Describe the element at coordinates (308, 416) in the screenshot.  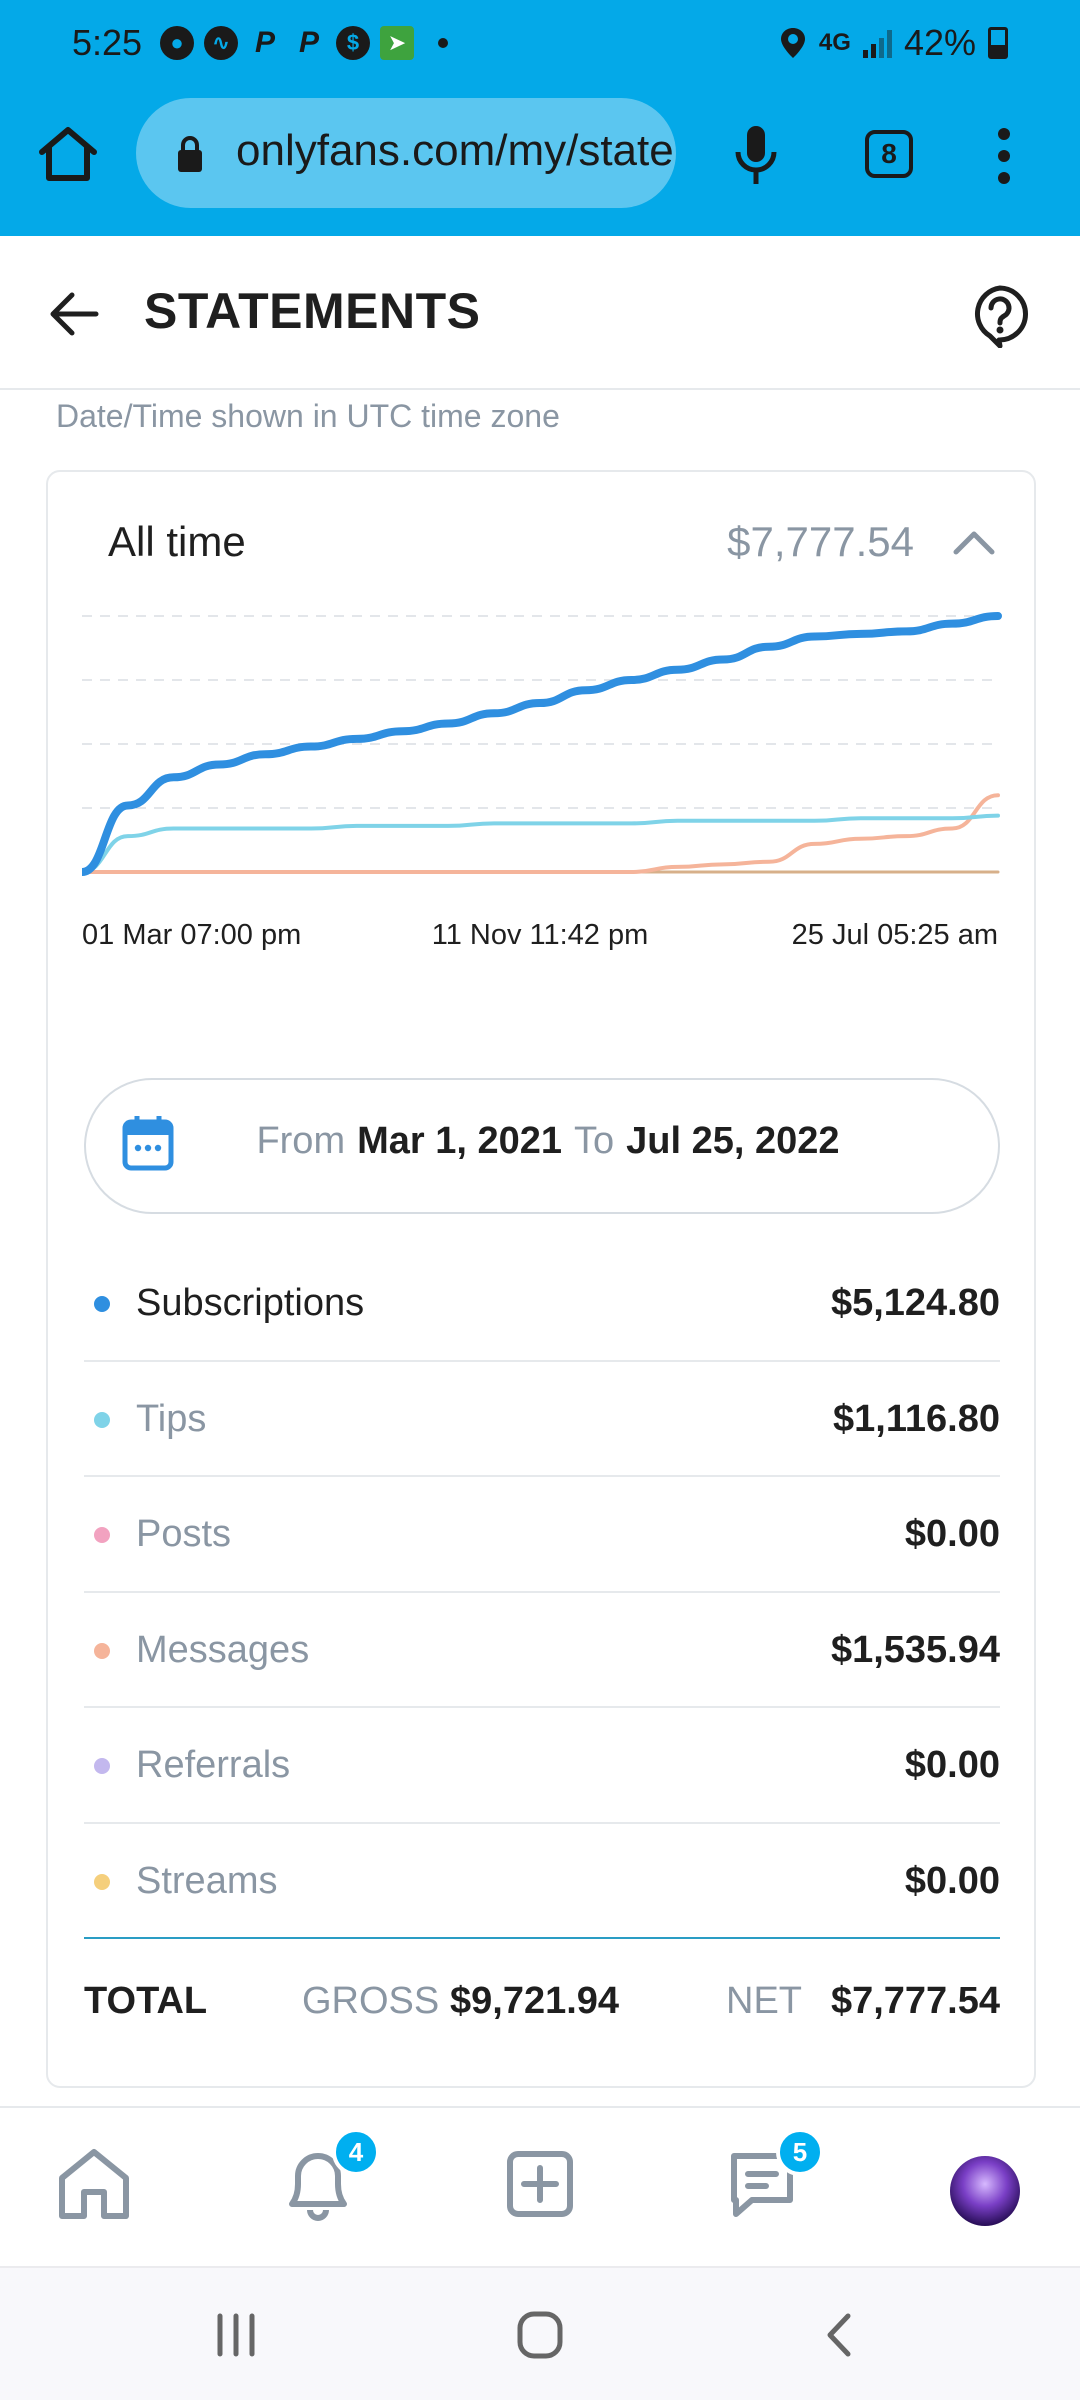
I see `timezone-note: Date/Time shown in UTC time zone` at that location.